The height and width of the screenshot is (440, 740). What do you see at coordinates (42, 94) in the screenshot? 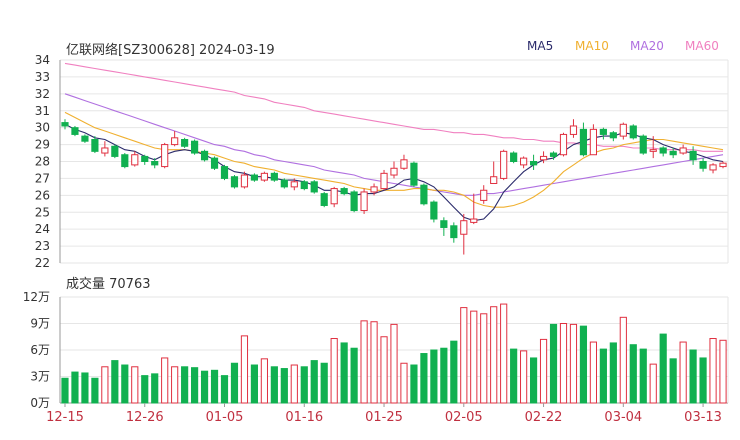
I see `price-tick-label: 32` at bounding box center [42, 94].